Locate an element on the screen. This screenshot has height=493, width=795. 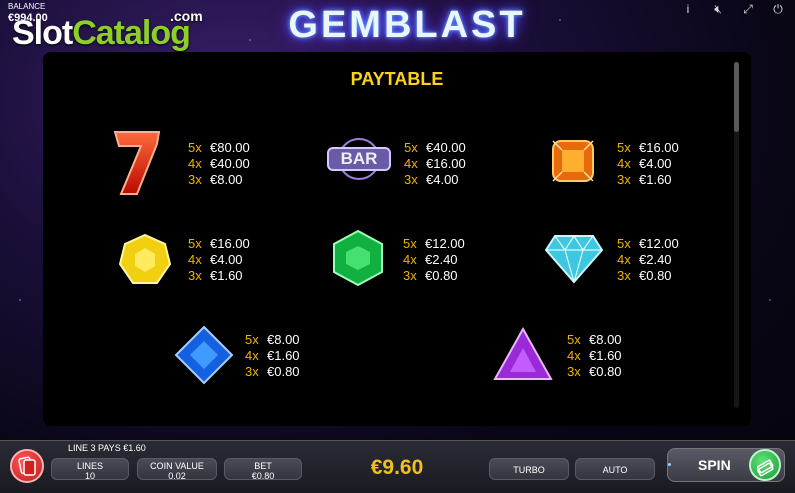
pay-row: 4x €16.00 is located at coordinates (435, 164).